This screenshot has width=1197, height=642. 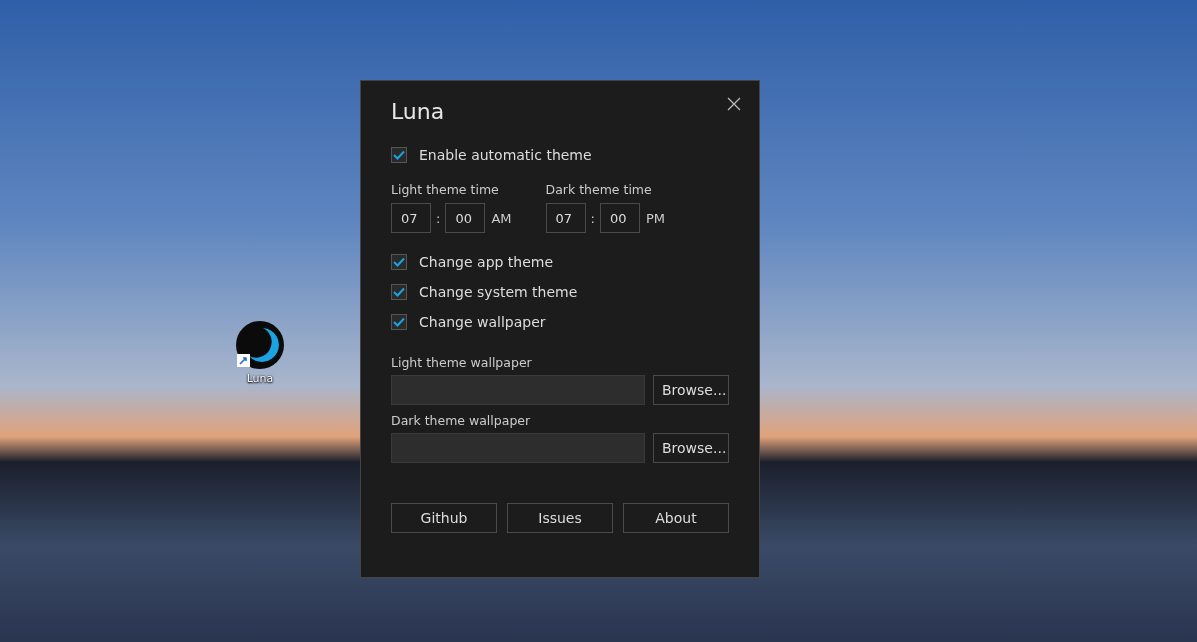 I want to click on period-label: PM, so click(x=655, y=218).